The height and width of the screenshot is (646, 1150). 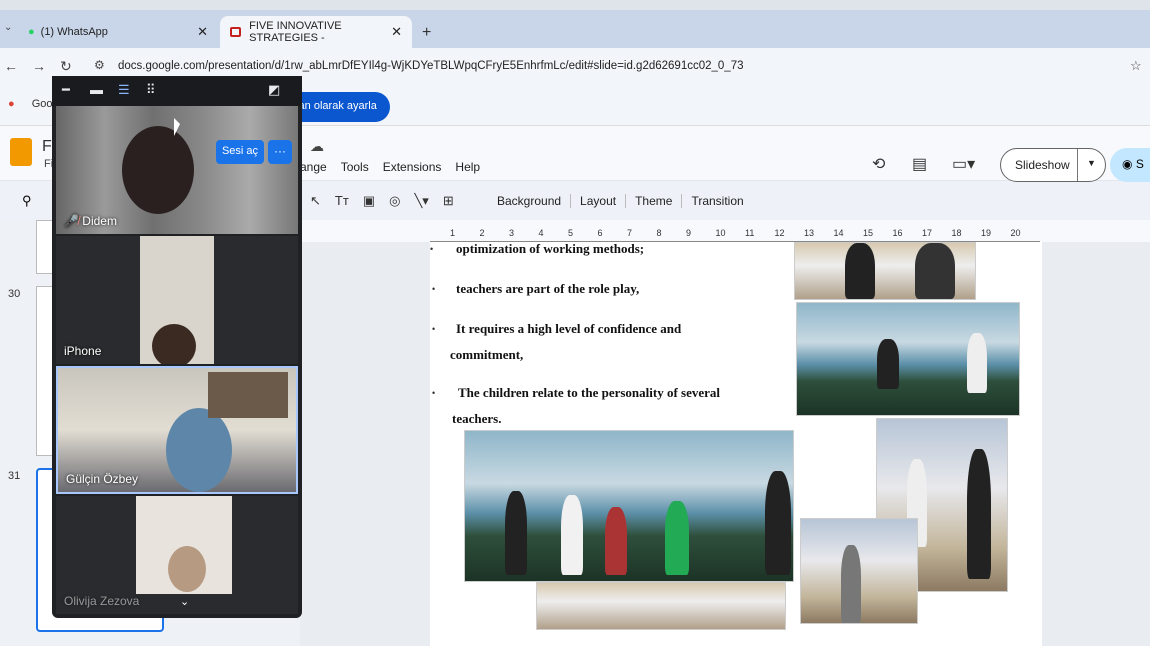 What do you see at coordinates (99, 65) in the screenshot?
I see `site-info-icon: ⚙` at bounding box center [99, 65].